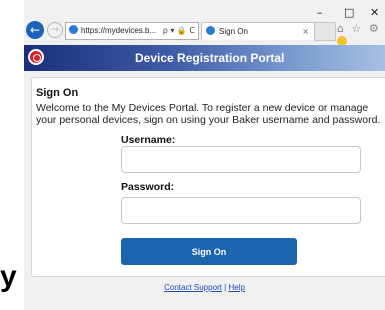 This screenshot has height=310, width=385. Describe the element at coordinates (73, 29) in the screenshot. I see `site-globe-icon` at that location.